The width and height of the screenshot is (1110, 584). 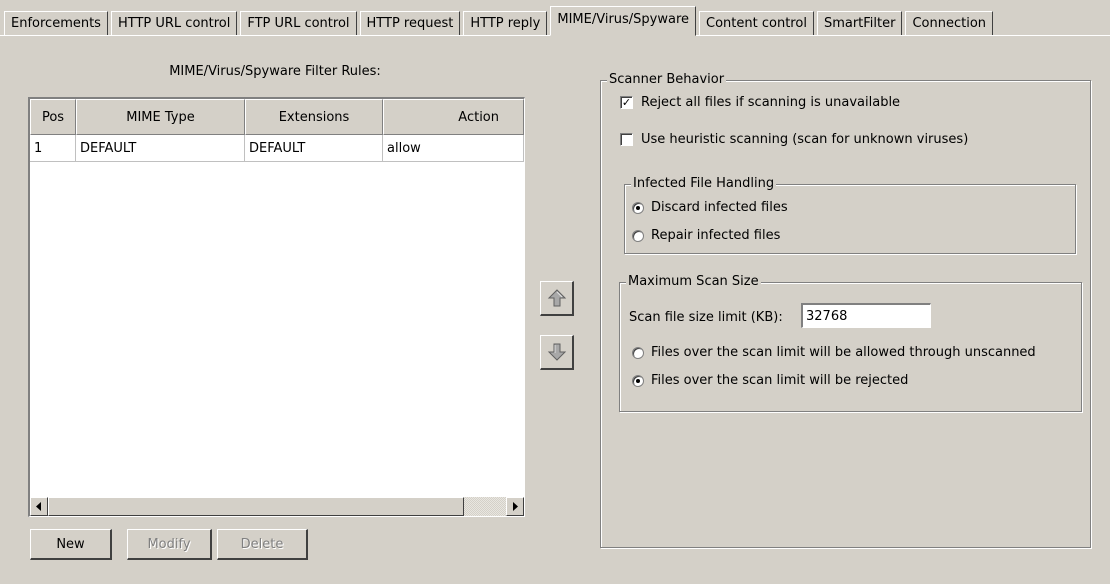 I want to click on reject-over-limit-radio, so click(x=638, y=380).